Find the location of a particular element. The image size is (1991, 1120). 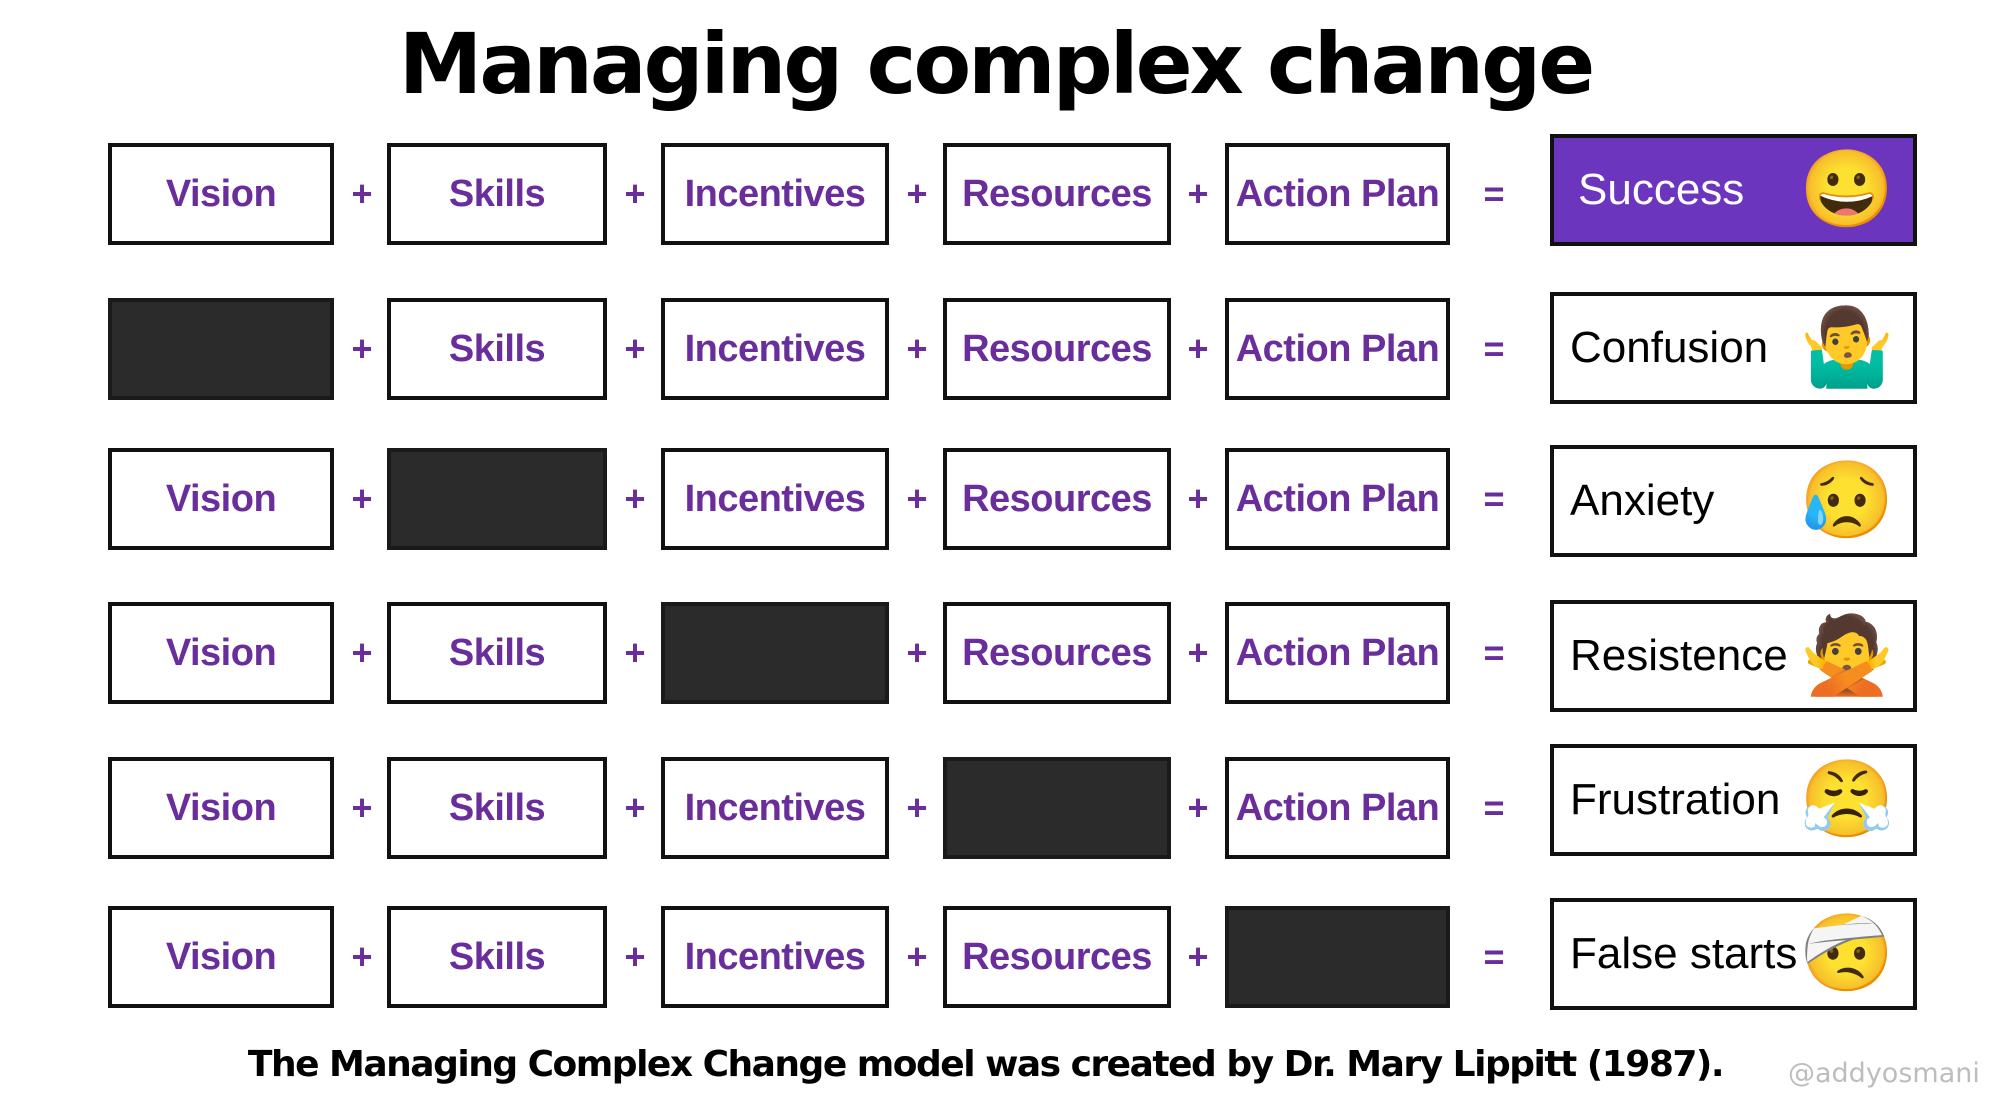

outcome-box: Success 😀 is located at coordinates (1733, 190).